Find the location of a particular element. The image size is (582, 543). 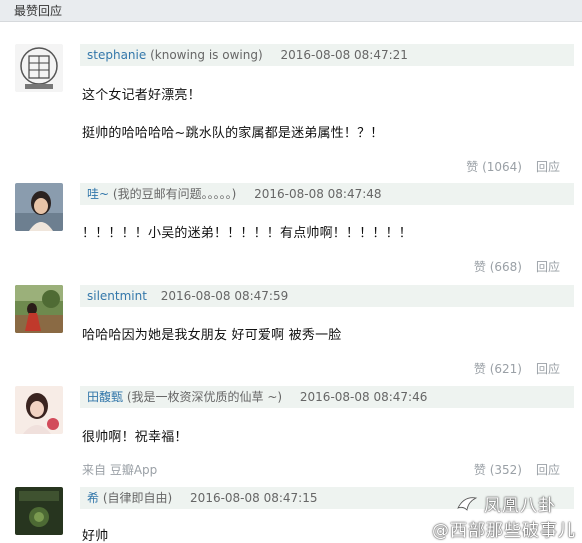

comment-meta: 田馥甄 (我是一枚资深优质的仙草 ~) 2016-08-08 08:47:46 is located at coordinates (327, 397).